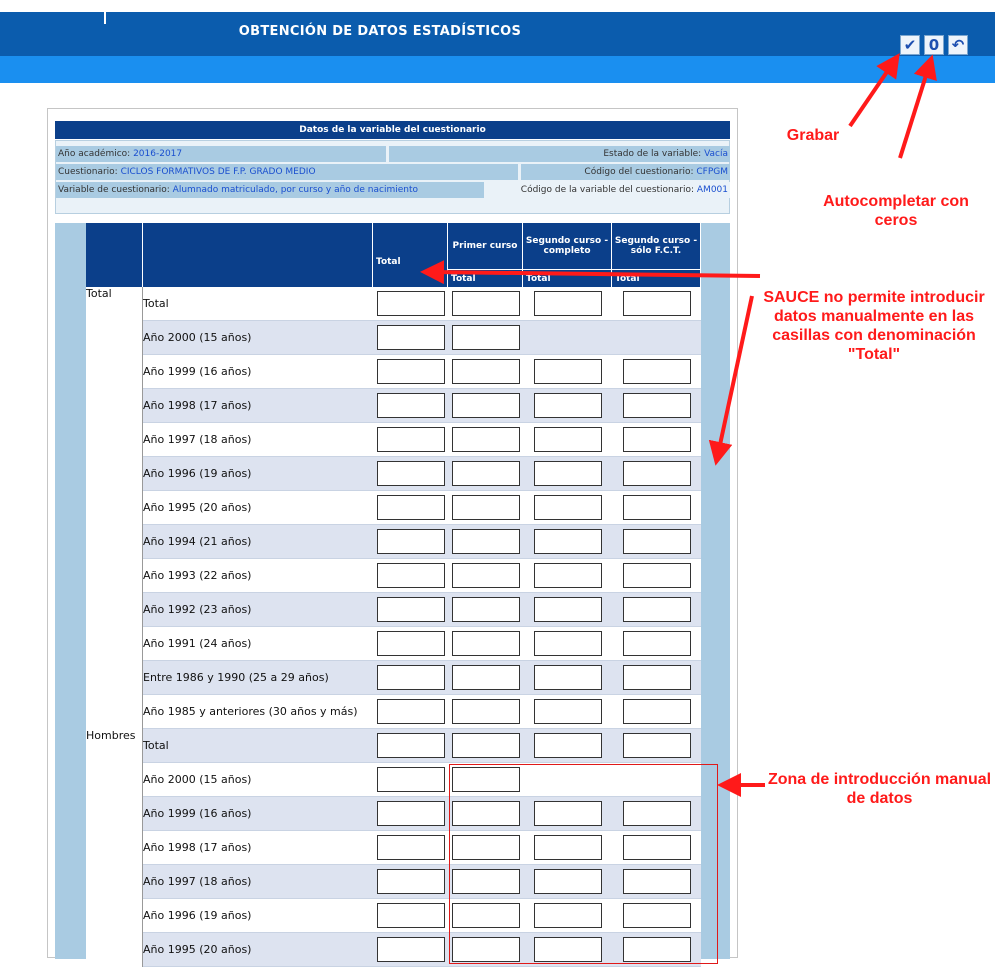 Image resolution: width=995 pixels, height=967 pixels. Describe the element at coordinates (158, 154) in the screenshot. I see `ano-value: 2016-2017` at that location.